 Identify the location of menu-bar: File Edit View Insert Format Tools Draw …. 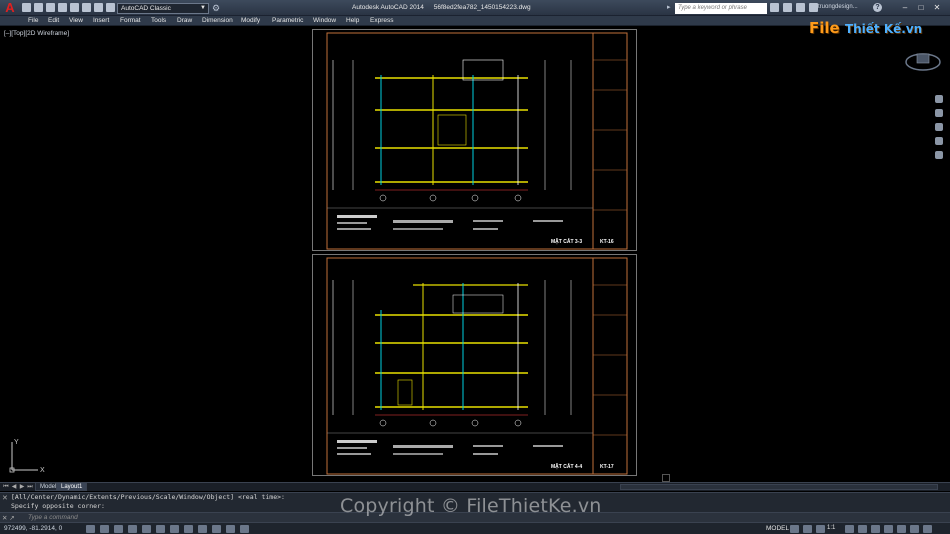
(475, 21).